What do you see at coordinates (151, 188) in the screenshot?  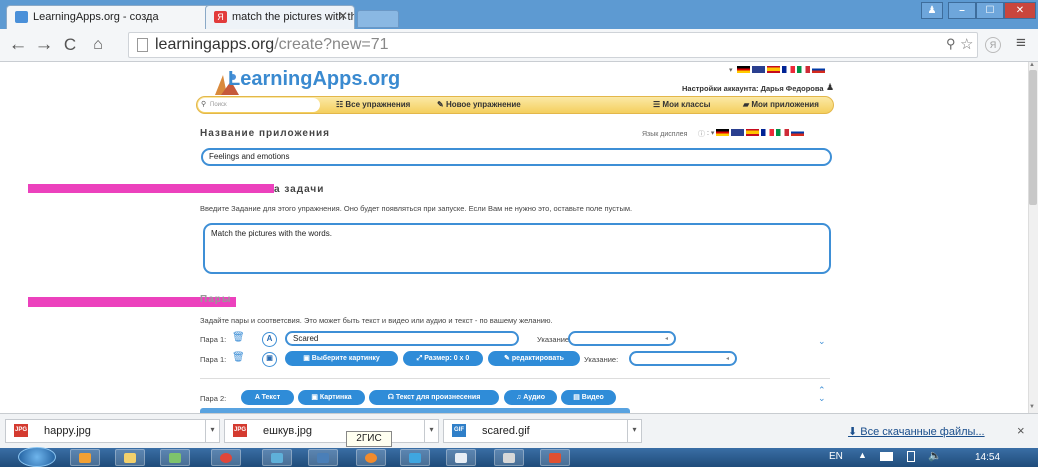 I see `redaction-mark` at bounding box center [151, 188].